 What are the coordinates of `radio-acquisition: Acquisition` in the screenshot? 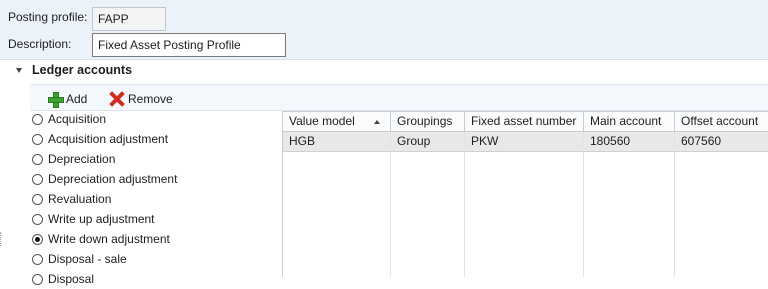 It's located at (69, 119).